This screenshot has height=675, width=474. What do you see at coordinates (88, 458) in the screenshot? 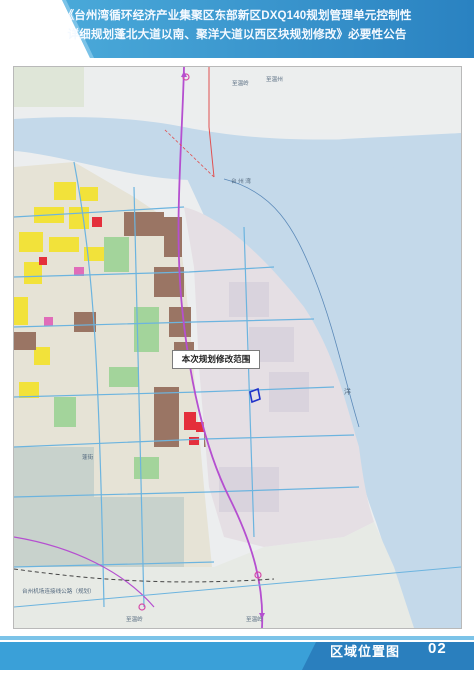
I see `district-label: 蓬街` at bounding box center [88, 458].